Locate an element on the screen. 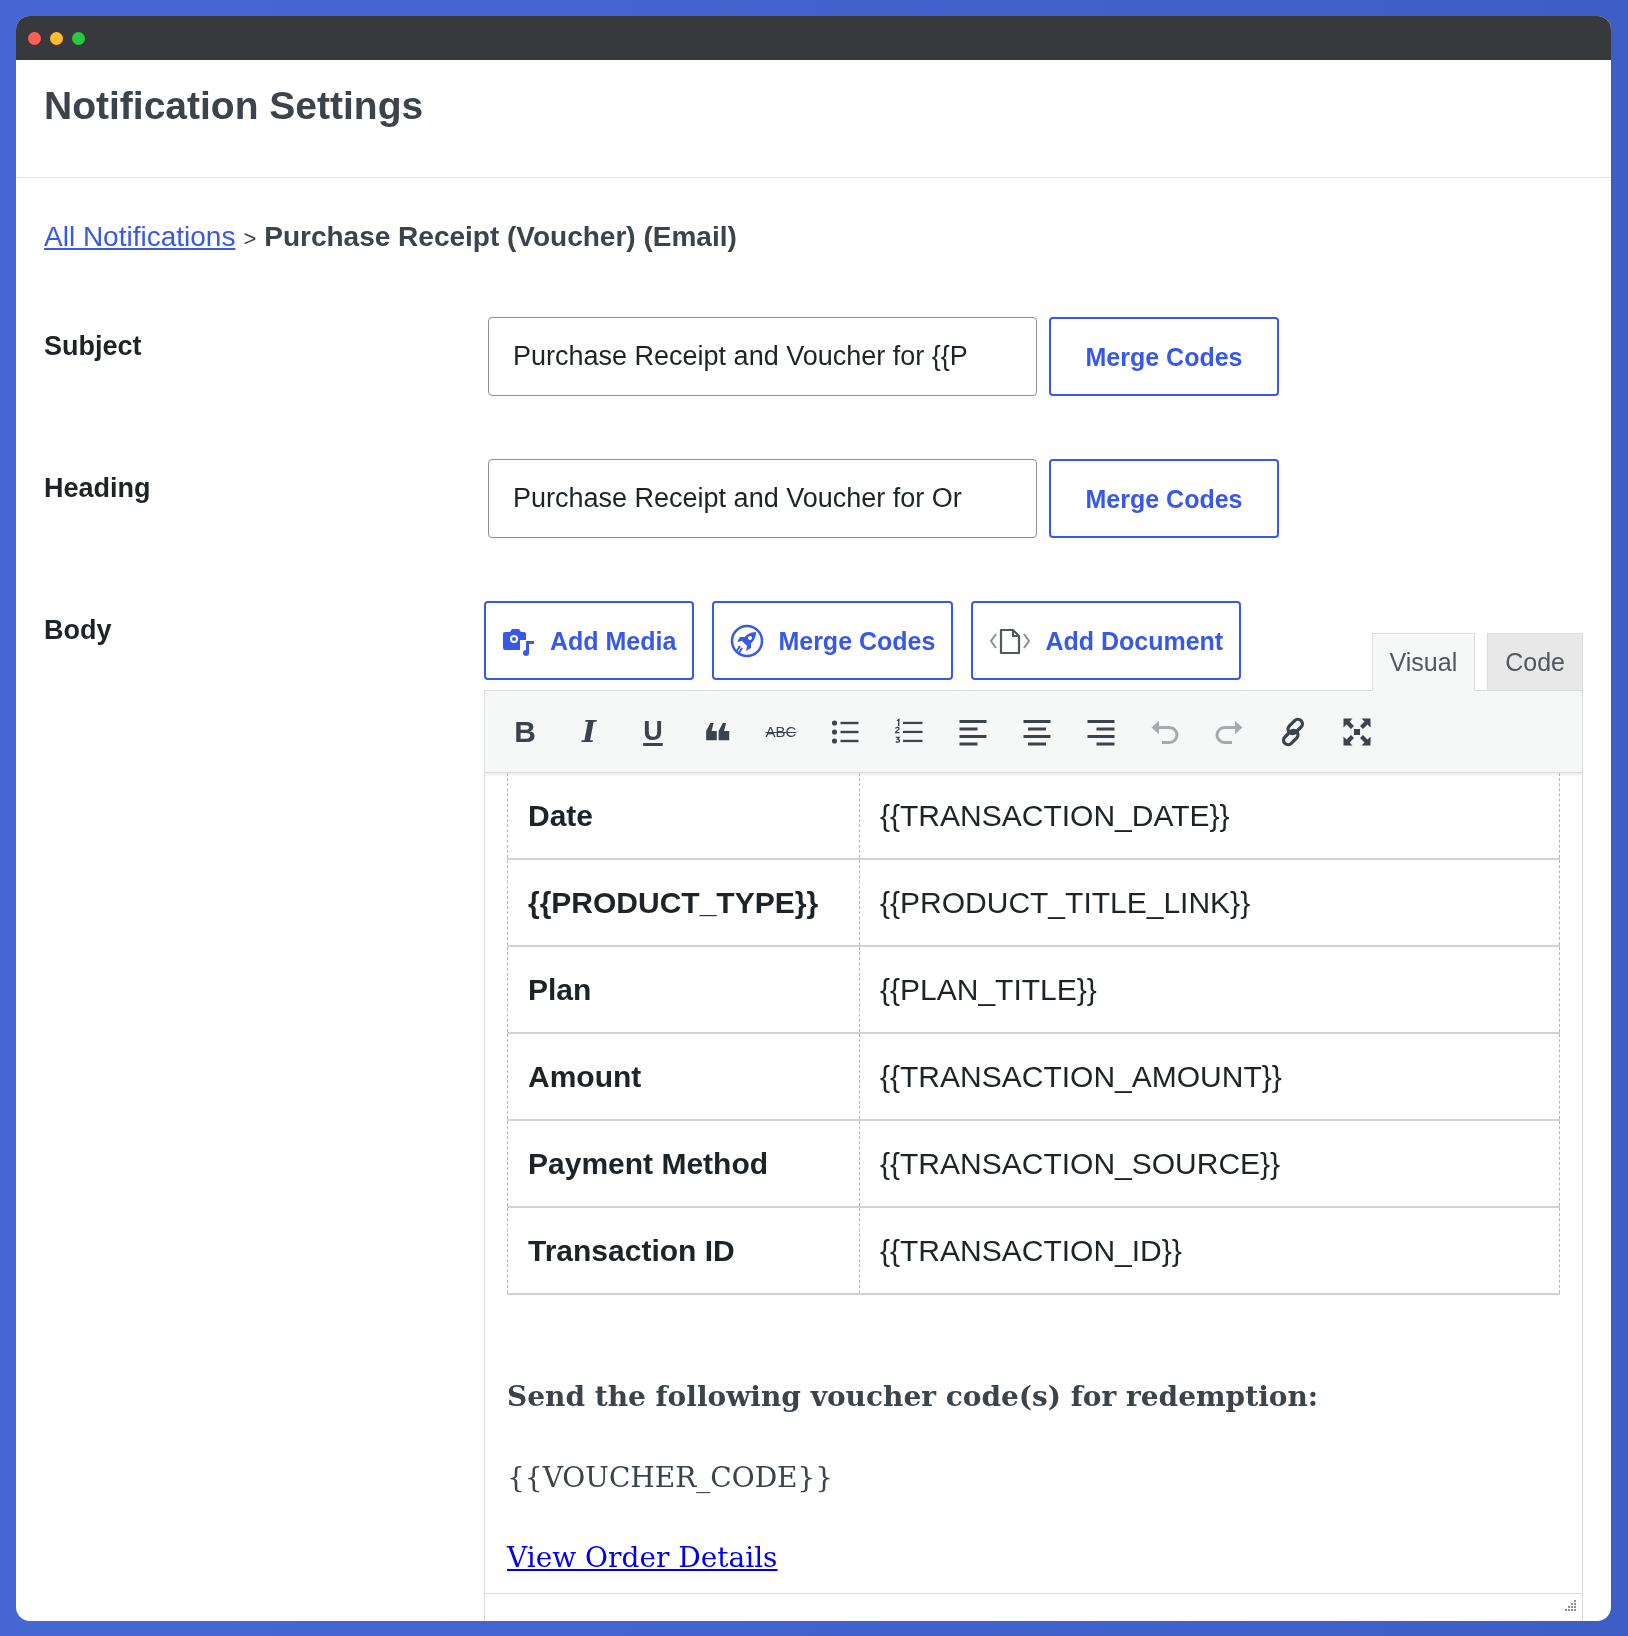 The image size is (1628, 1636). editor-tab: Code is located at coordinates (1535, 662).